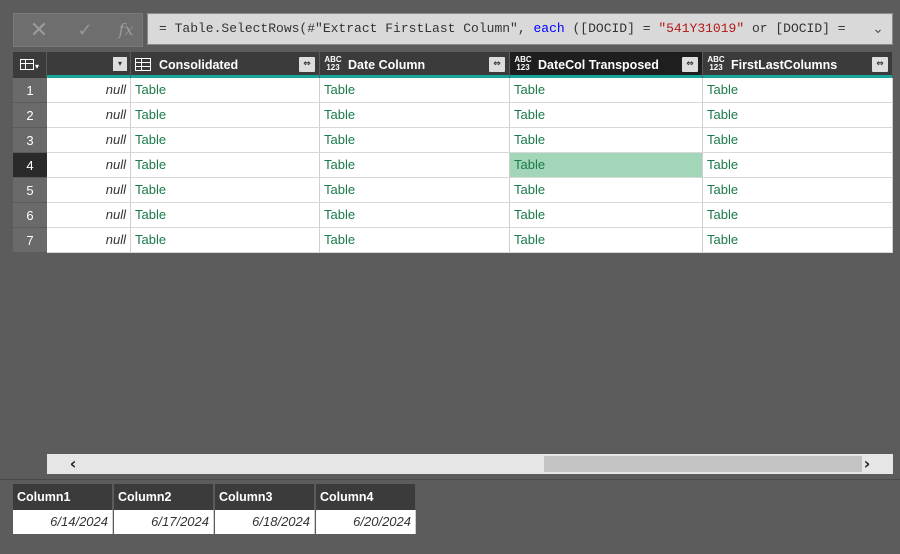 Image resolution: width=900 pixels, height=554 pixels. Describe the element at coordinates (701, 28) in the screenshot. I see `formula-string: "541Y31019"` at that location.